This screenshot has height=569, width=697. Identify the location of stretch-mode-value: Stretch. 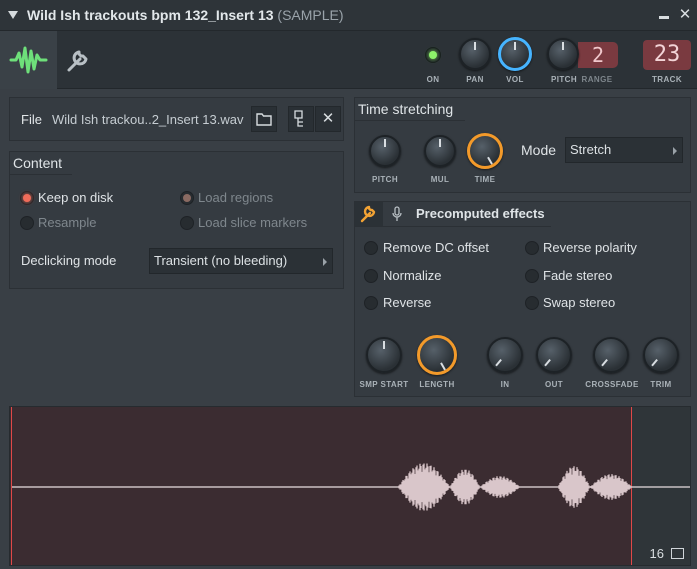
(591, 149).